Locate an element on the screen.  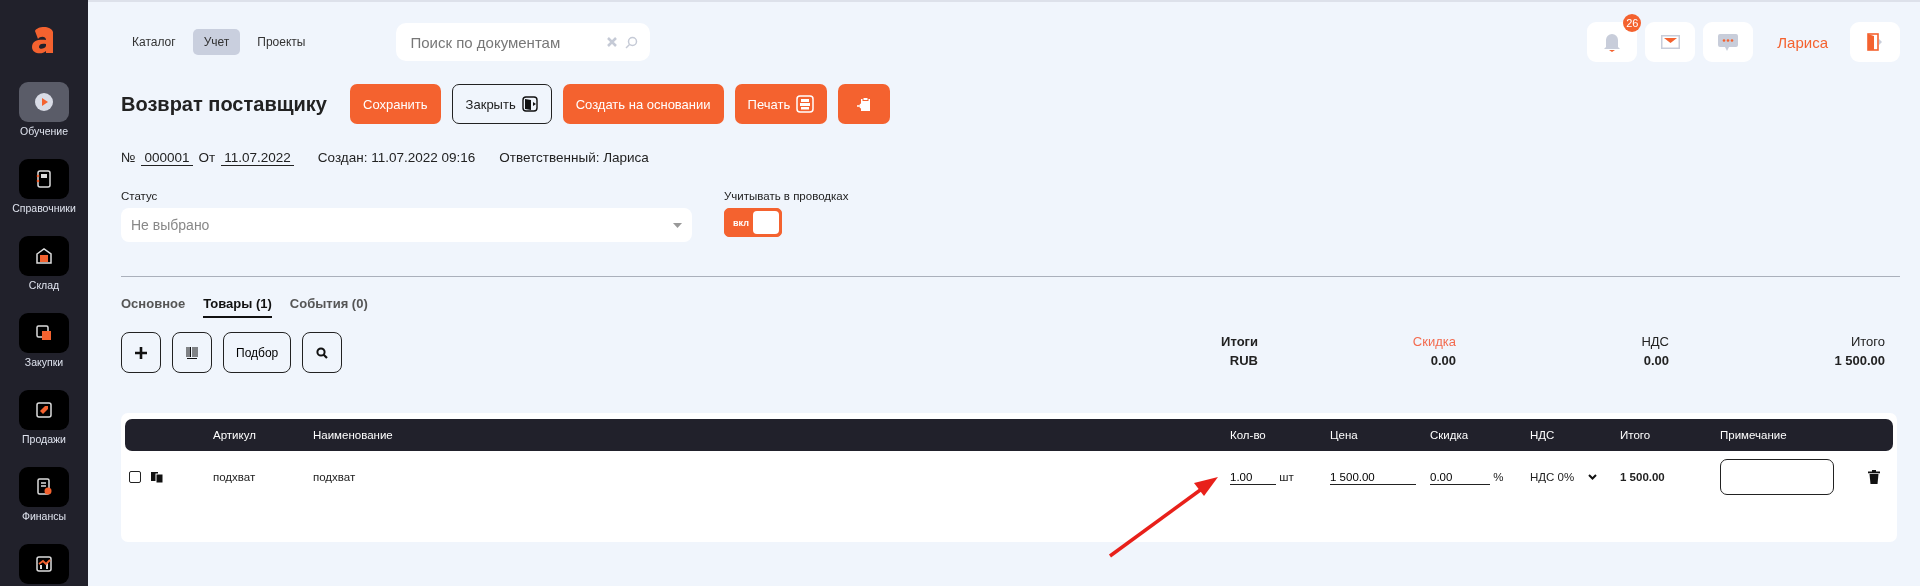
totals-label: Итого is located at coordinates (1867, 342).